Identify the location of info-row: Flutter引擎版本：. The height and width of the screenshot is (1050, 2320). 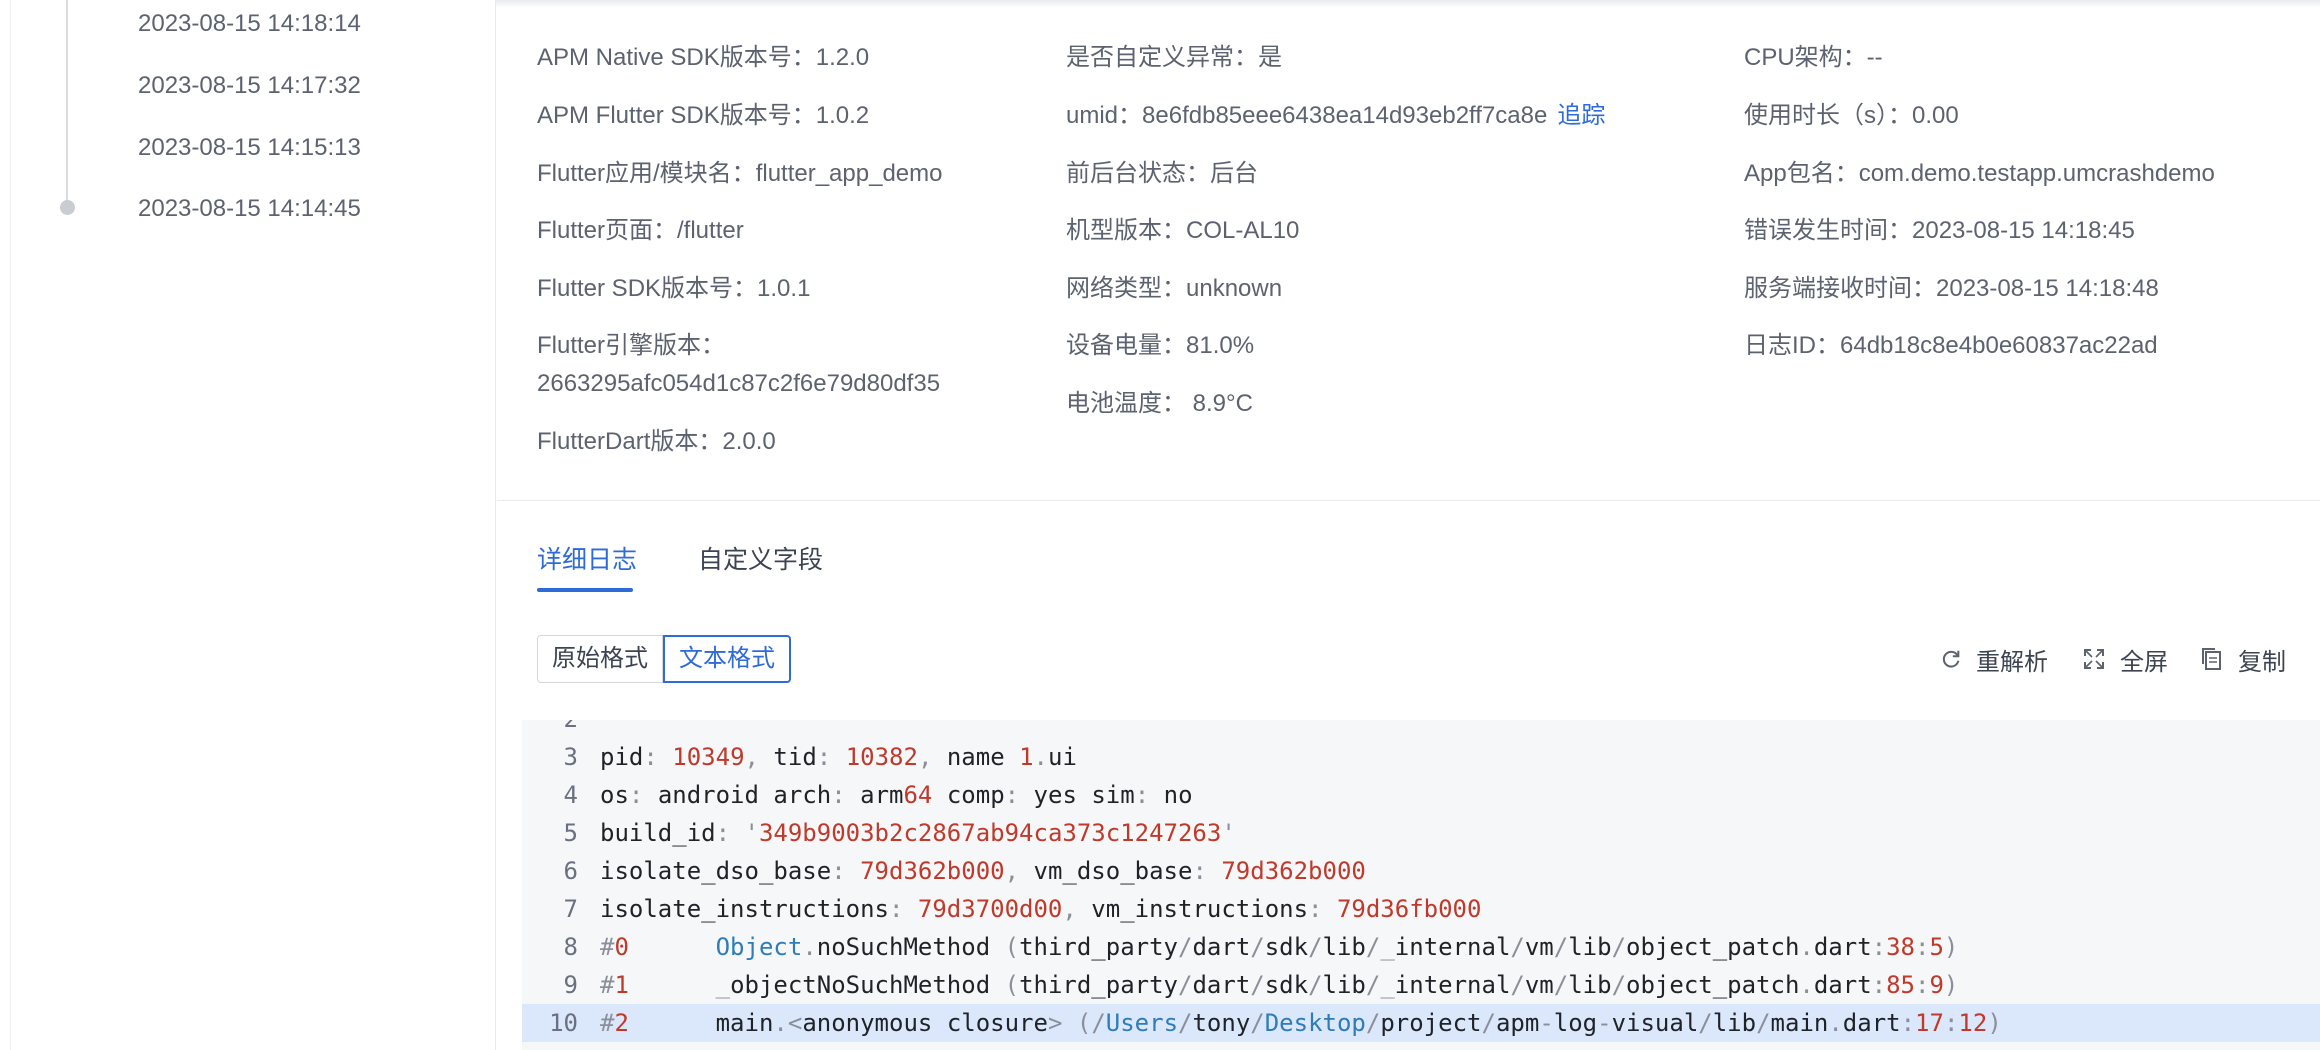
(631, 346).